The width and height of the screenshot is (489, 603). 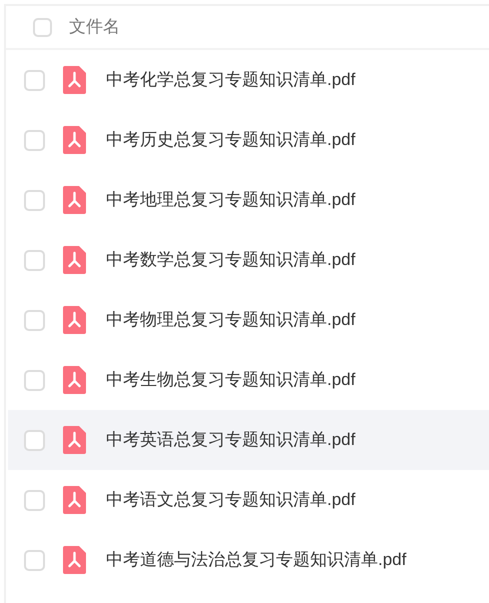 I want to click on file-name: 中考语文总复习专题知识清单.pdf, so click(x=231, y=500).